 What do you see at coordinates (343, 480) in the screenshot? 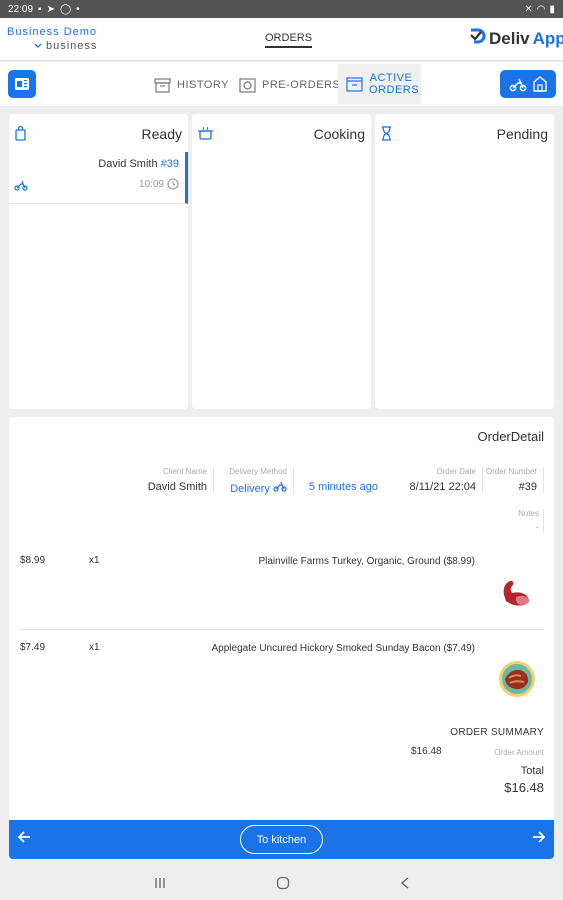
I see `eta-field: 5 minutes ago` at bounding box center [343, 480].